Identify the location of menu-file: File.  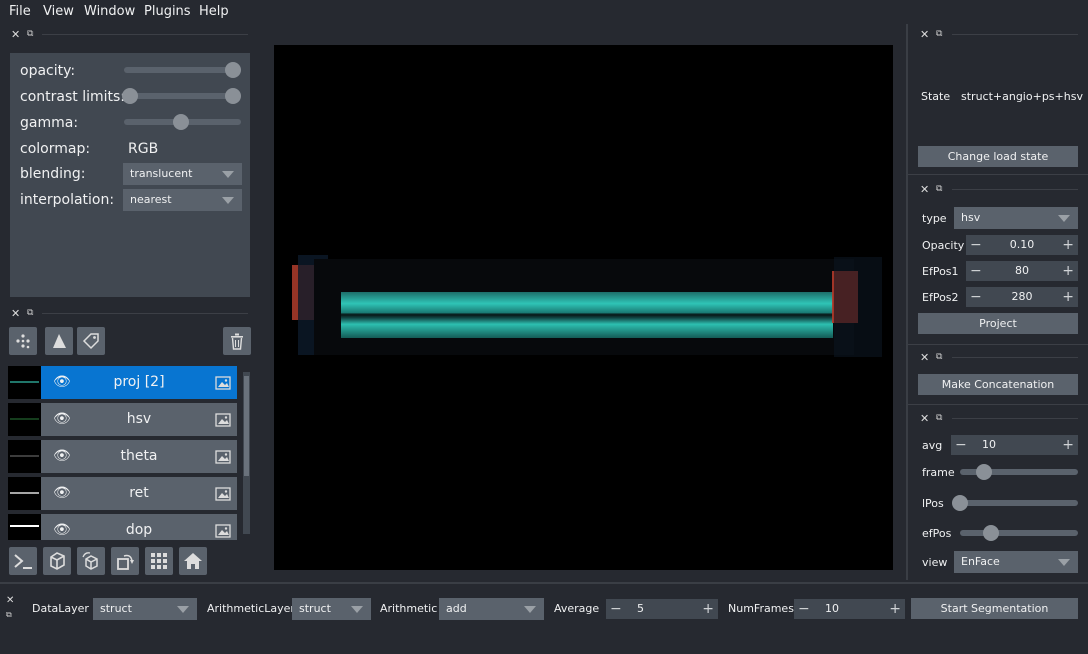
(20, 11).